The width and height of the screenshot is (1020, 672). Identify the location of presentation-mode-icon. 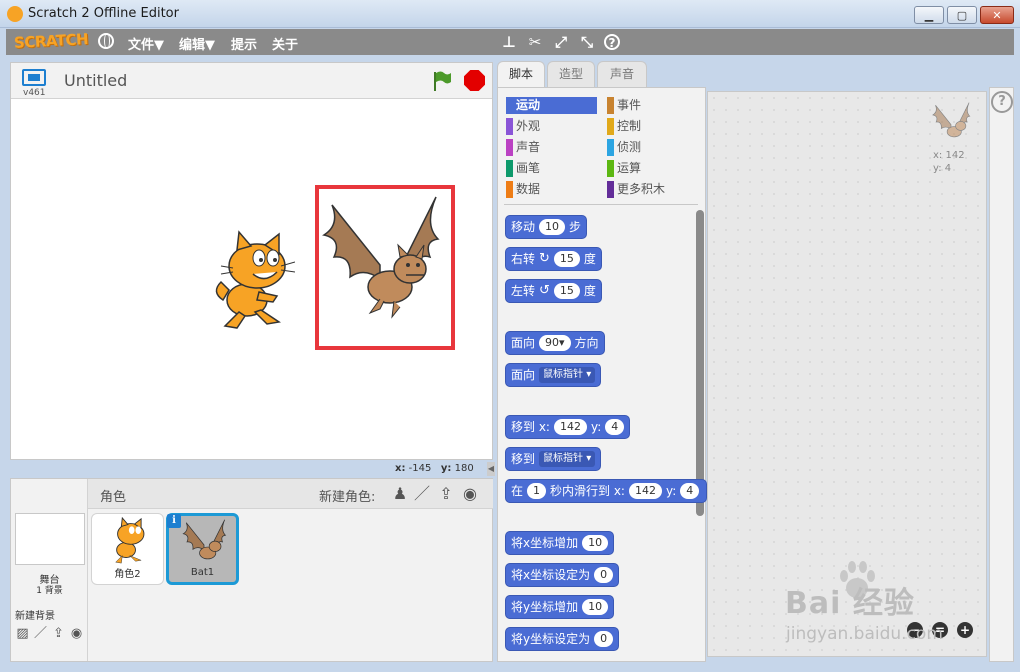
(34, 77).